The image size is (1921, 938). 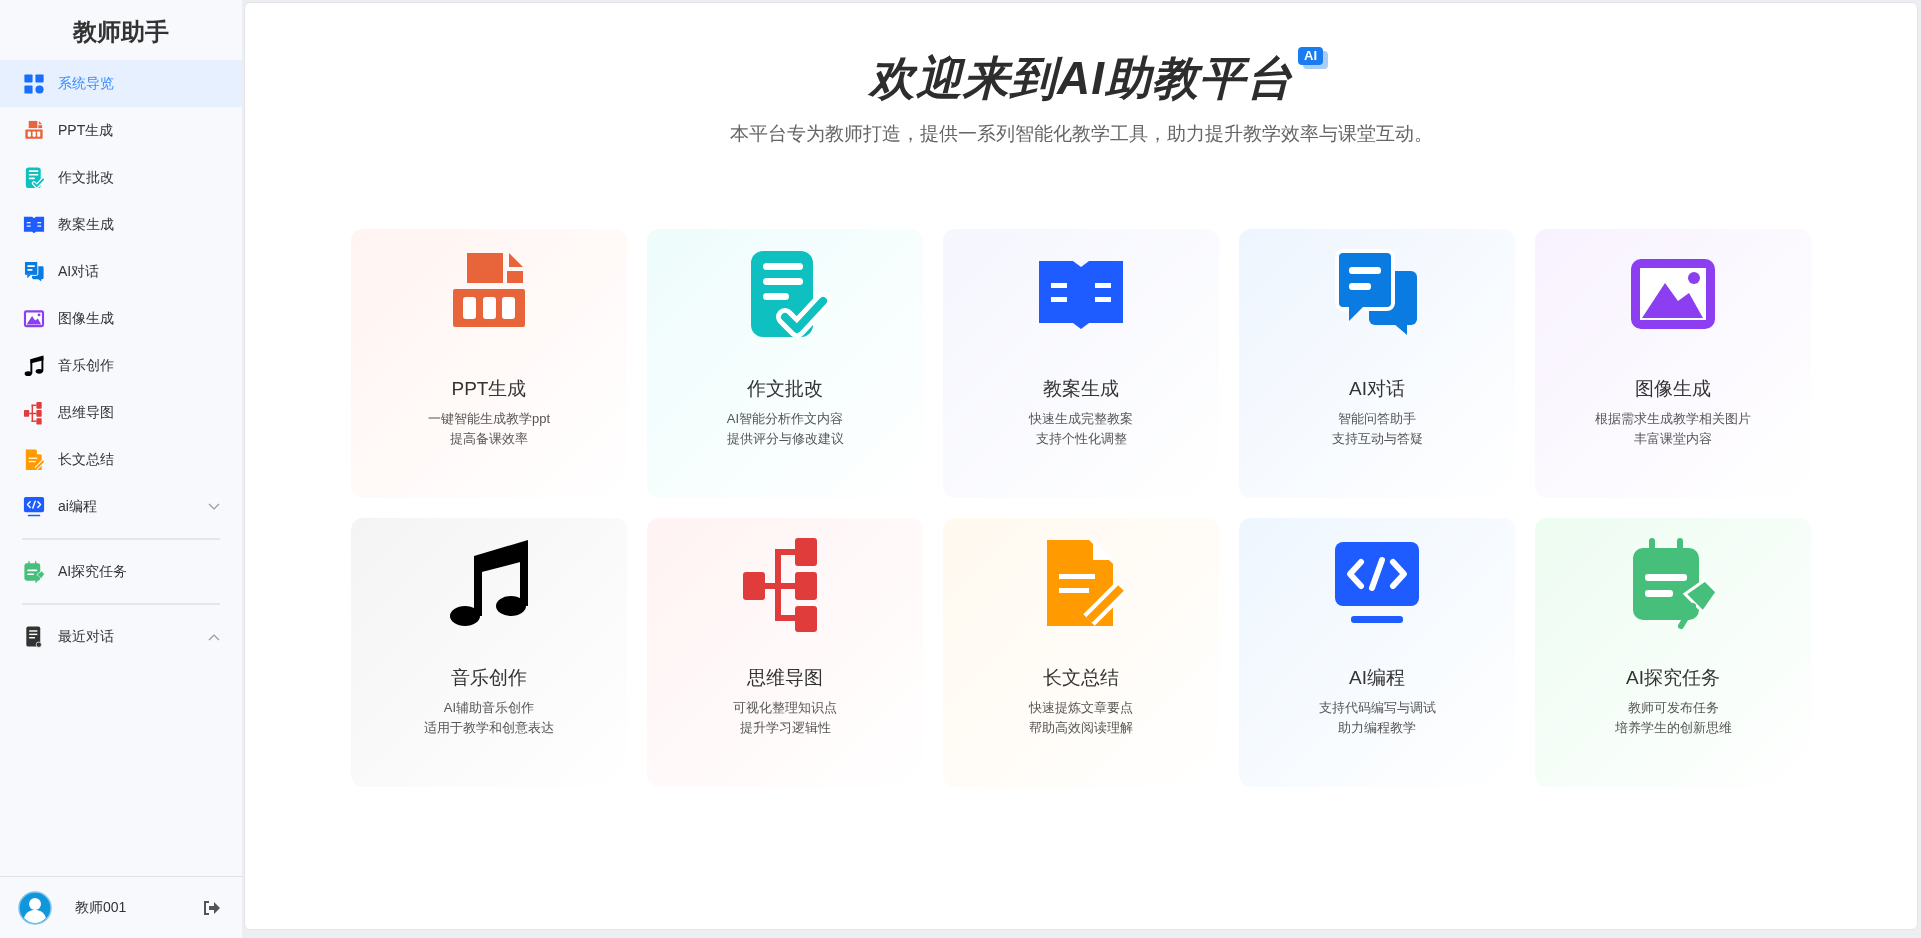 What do you see at coordinates (785, 363) in the screenshot?
I see `tool-card: 作文批改 AI智能分析作文内容 提供评分与修改建议` at bounding box center [785, 363].